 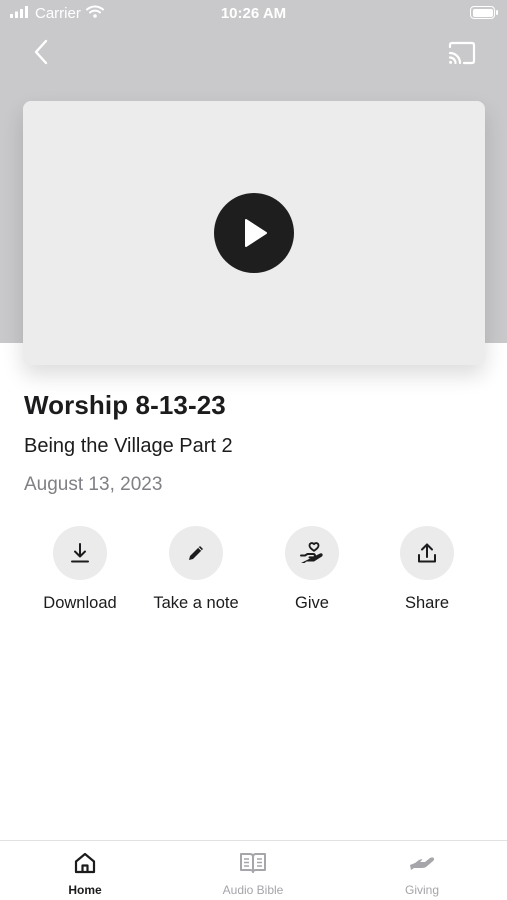 I want to click on cast-icon, so click(x=462, y=53).